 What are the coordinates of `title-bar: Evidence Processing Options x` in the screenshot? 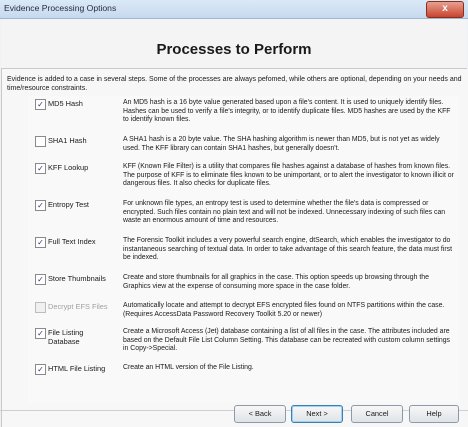 It's located at (234, 9).